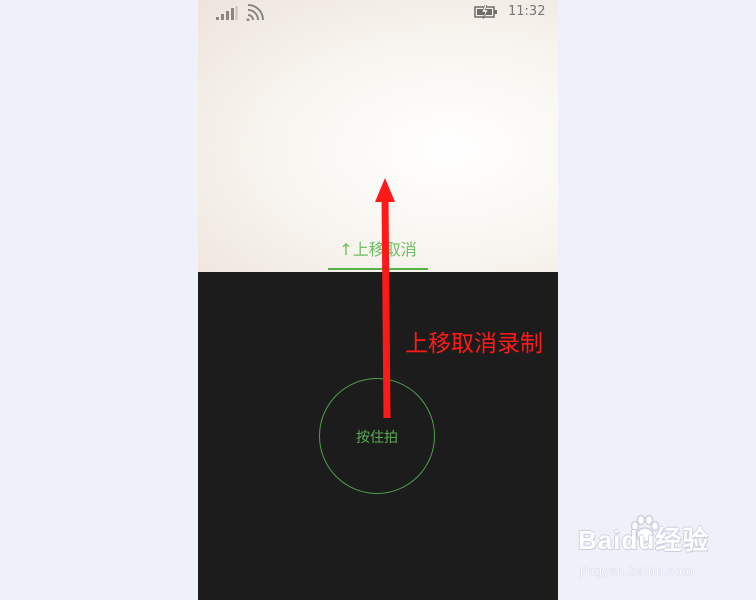  What do you see at coordinates (644, 540) in the screenshot?
I see `watermark-brand: Baidu经验` at bounding box center [644, 540].